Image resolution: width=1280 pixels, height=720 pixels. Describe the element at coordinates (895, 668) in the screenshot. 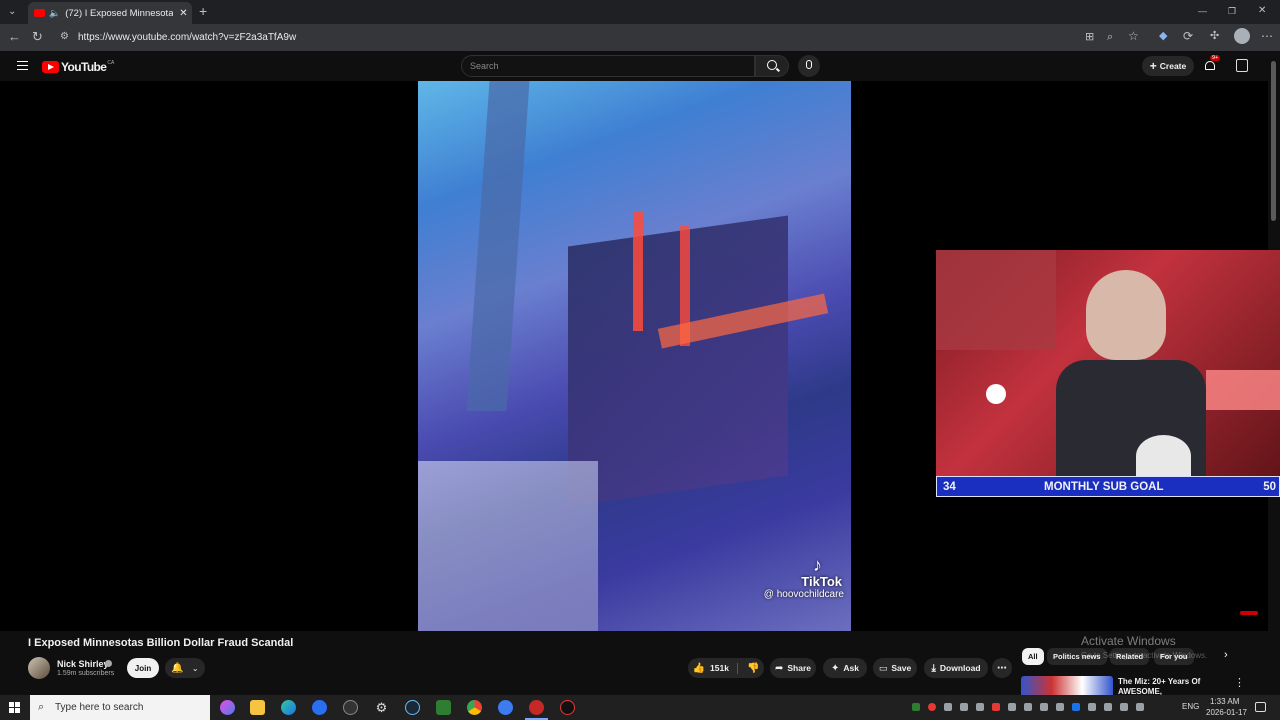

I see `save-button: ▭ Save` at that location.